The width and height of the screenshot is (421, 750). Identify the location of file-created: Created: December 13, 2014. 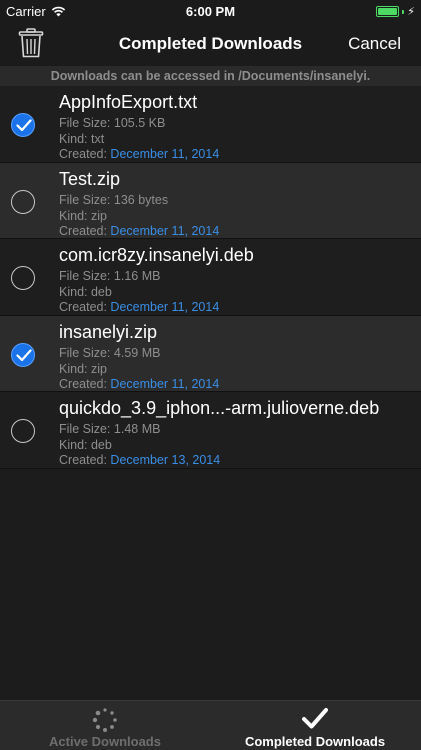
(139, 460).